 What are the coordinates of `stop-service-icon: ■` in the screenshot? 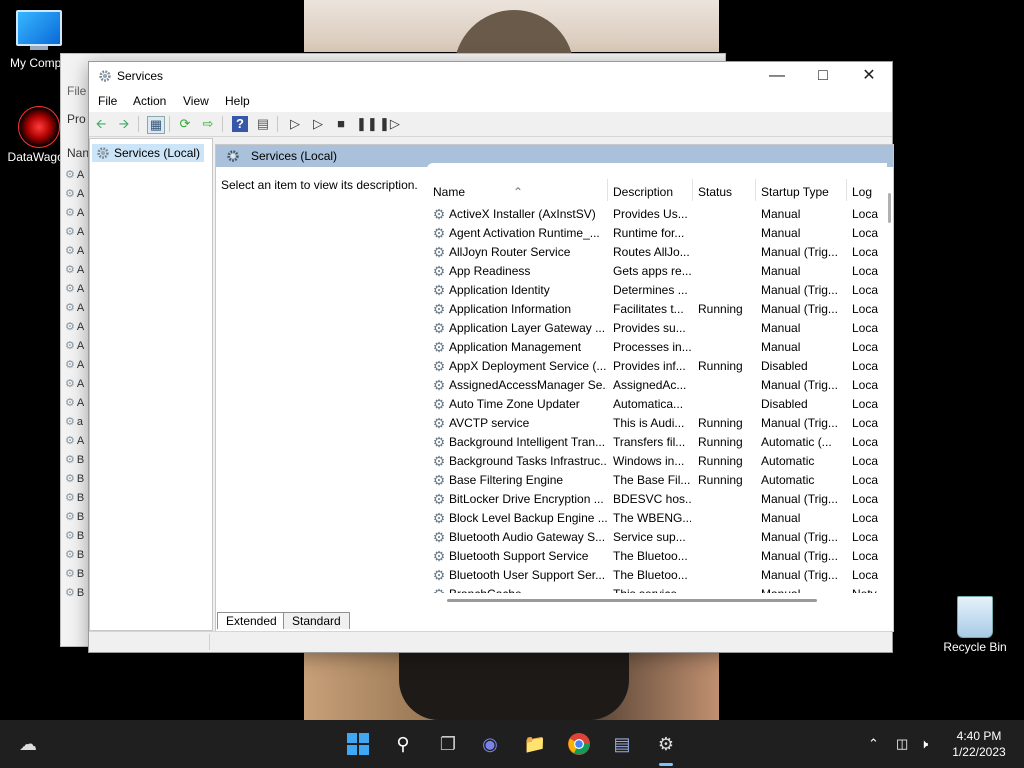 It's located at (341, 124).